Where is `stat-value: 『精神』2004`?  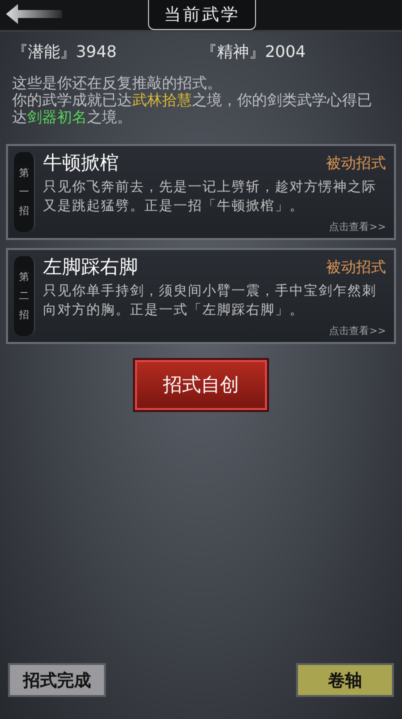 stat-value: 『精神』2004 is located at coordinates (254, 52).